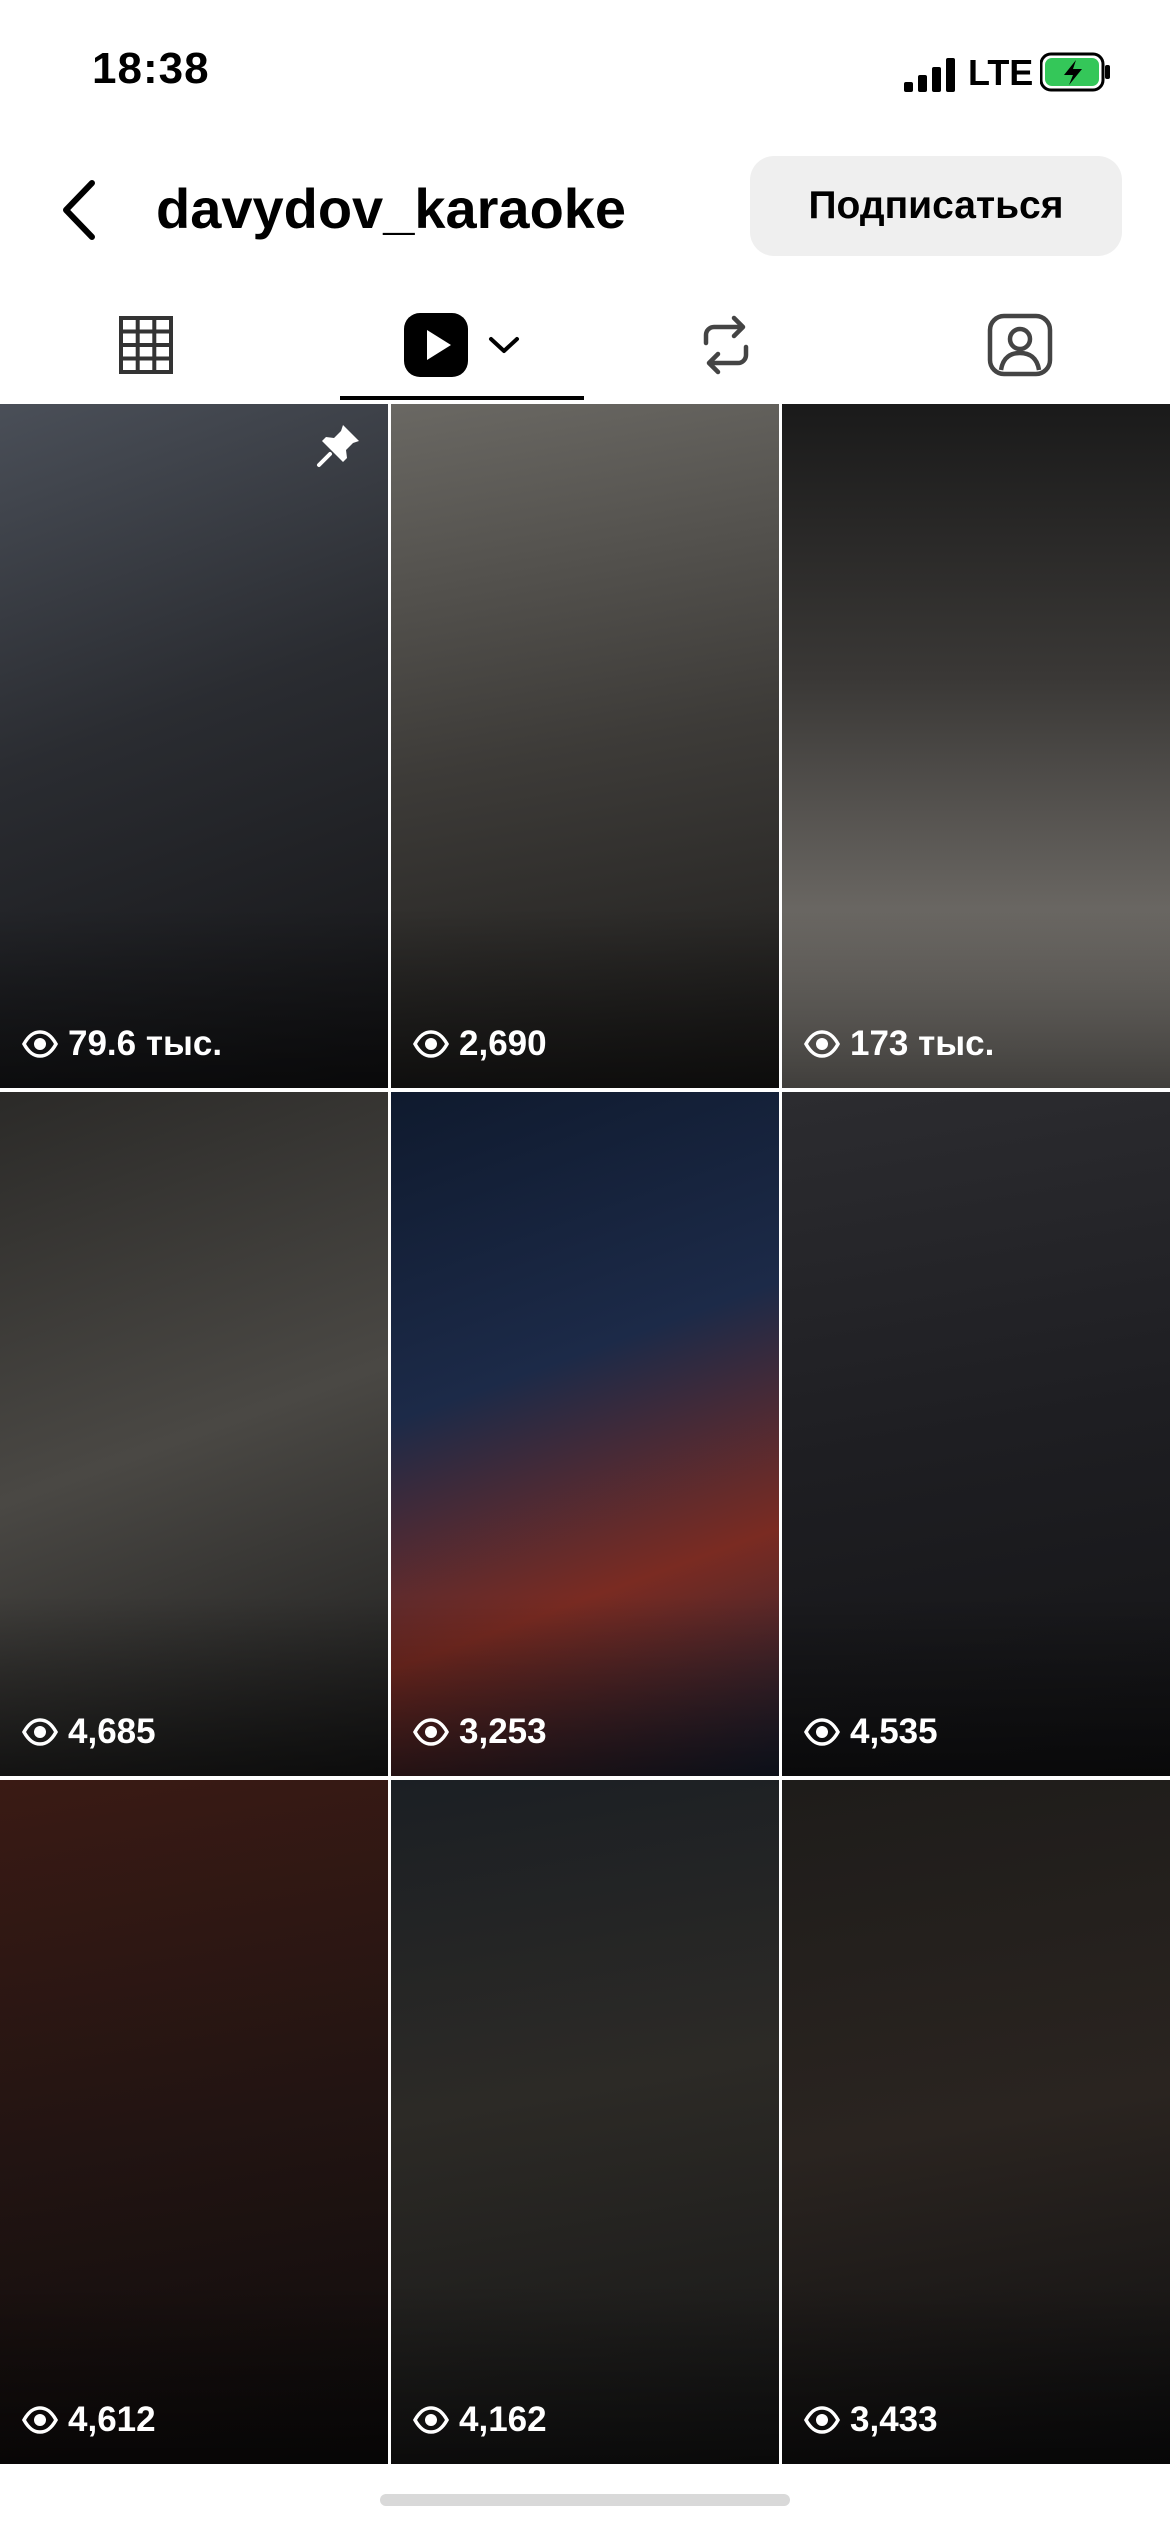 This screenshot has width=1170, height=2532. What do you see at coordinates (894, 2419) in the screenshot?
I see `view-count-label: 3,433` at bounding box center [894, 2419].